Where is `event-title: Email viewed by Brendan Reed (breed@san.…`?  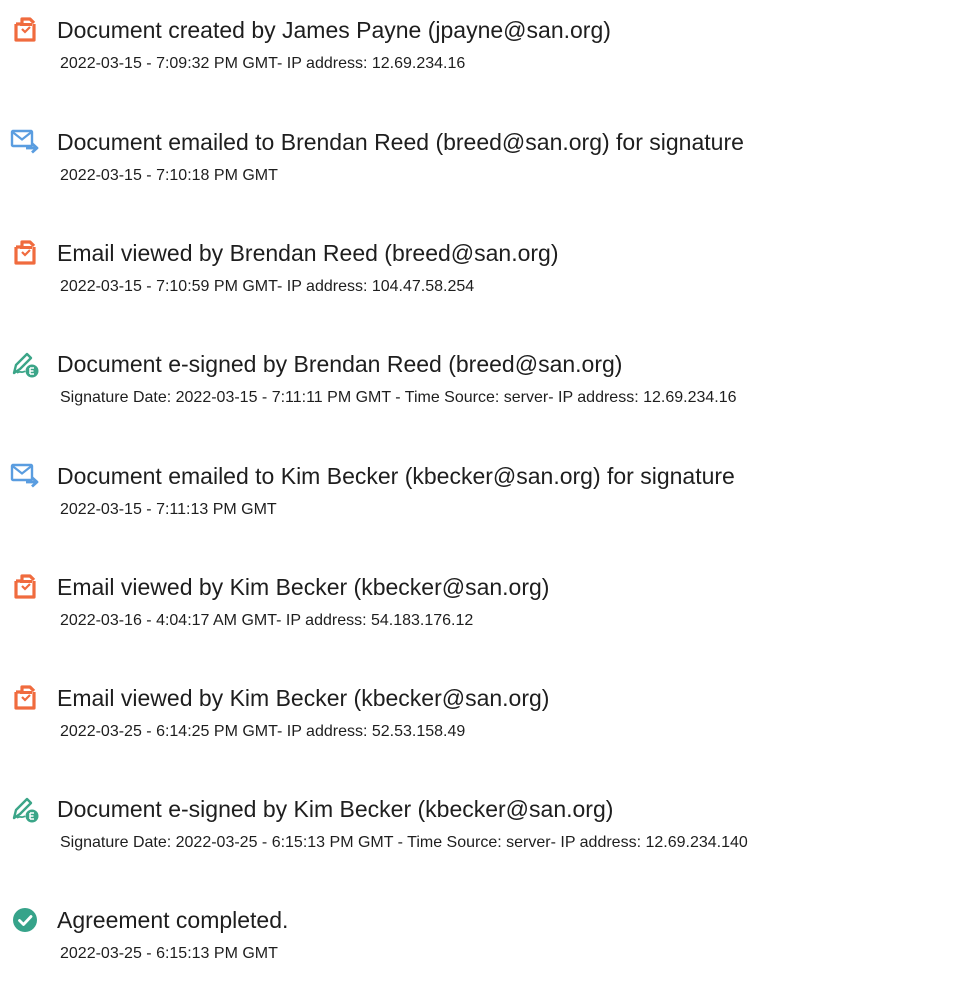
event-title: Email viewed by Brendan Reed (breed@san.… is located at coordinates (308, 253).